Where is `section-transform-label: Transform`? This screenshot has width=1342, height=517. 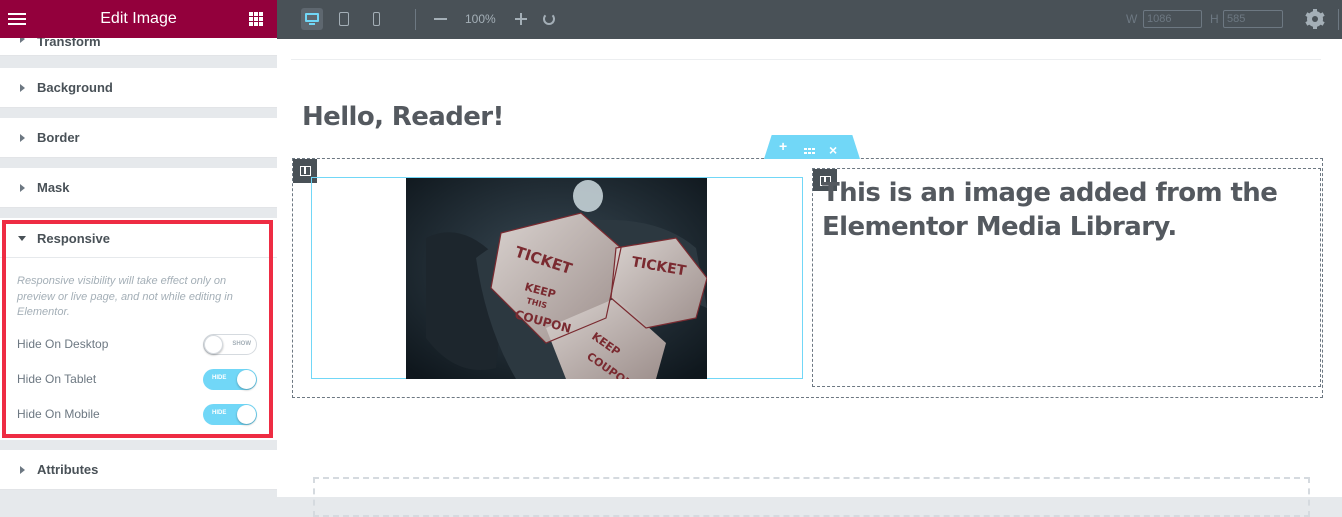
section-transform-label: Transform is located at coordinates (69, 43).